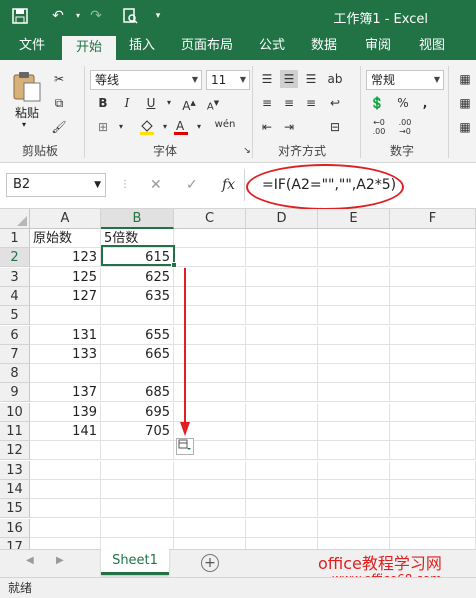  What do you see at coordinates (289, 103) in the screenshot?
I see `align-center-icon: ≡` at bounding box center [289, 103].